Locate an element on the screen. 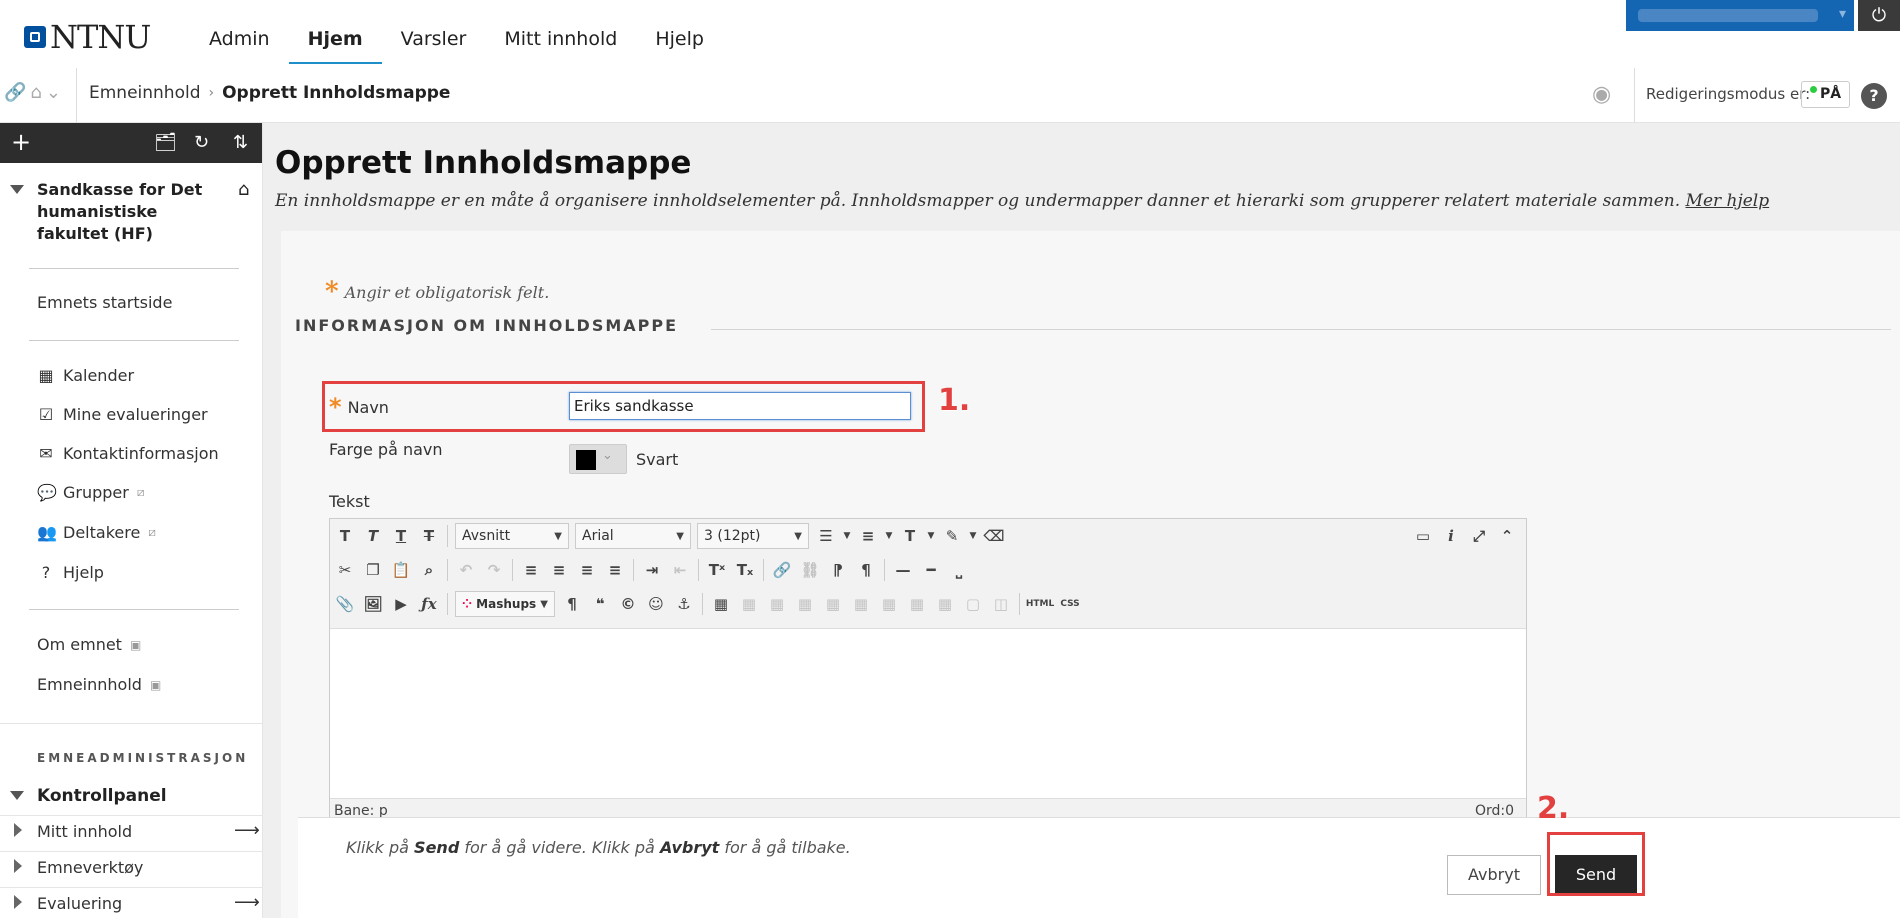 This screenshot has width=1900, height=918. thick-rule-icon: ━ is located at coordinates (931, 570).